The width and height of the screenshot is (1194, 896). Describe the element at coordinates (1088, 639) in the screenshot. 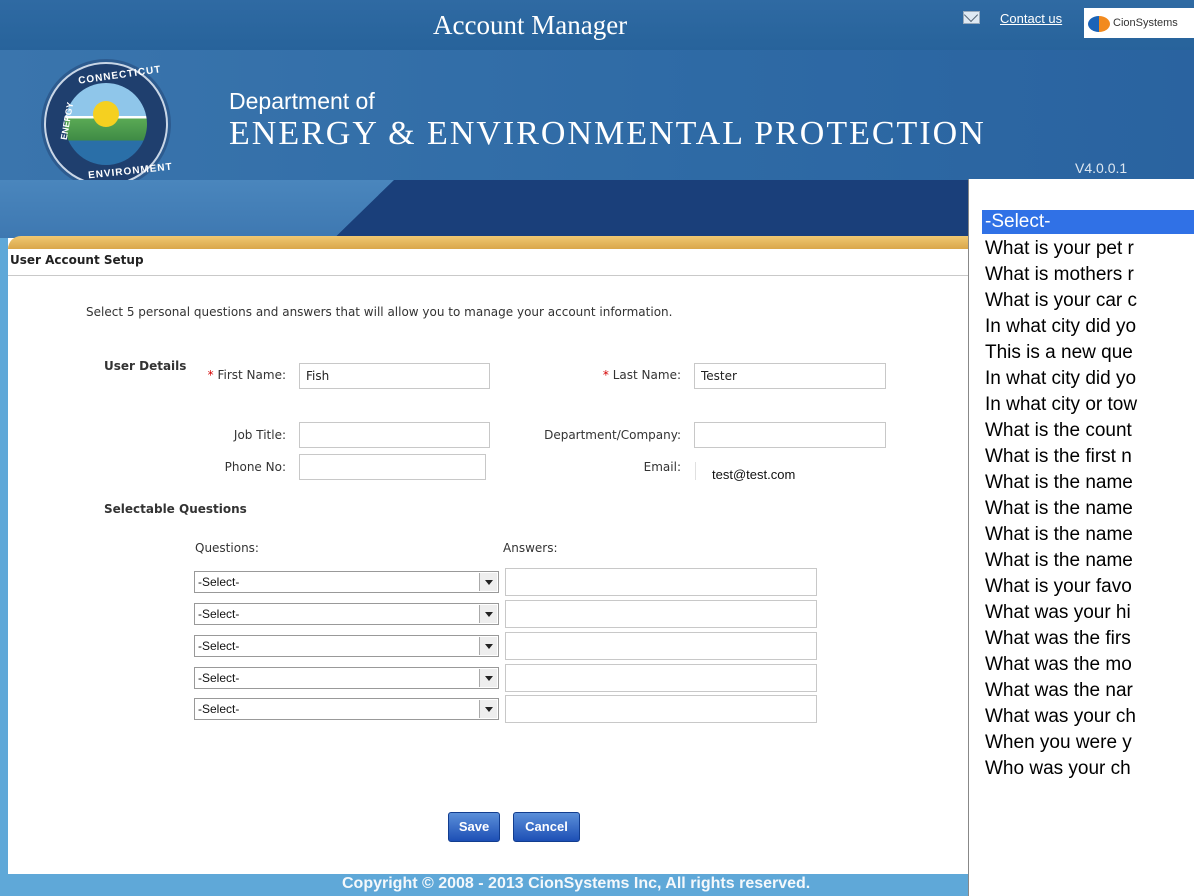

I see `dropdown-option: What was the firs` at that location.